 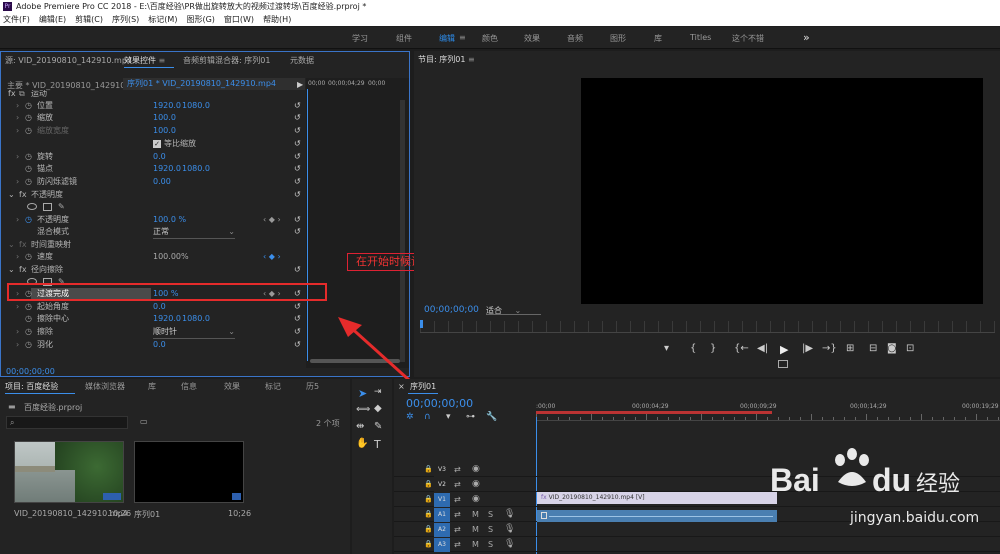 What do you see at coordinates (189, 472) in the screenshot?
I see `sequence-thumbnail` at bounding box center [189, 472].